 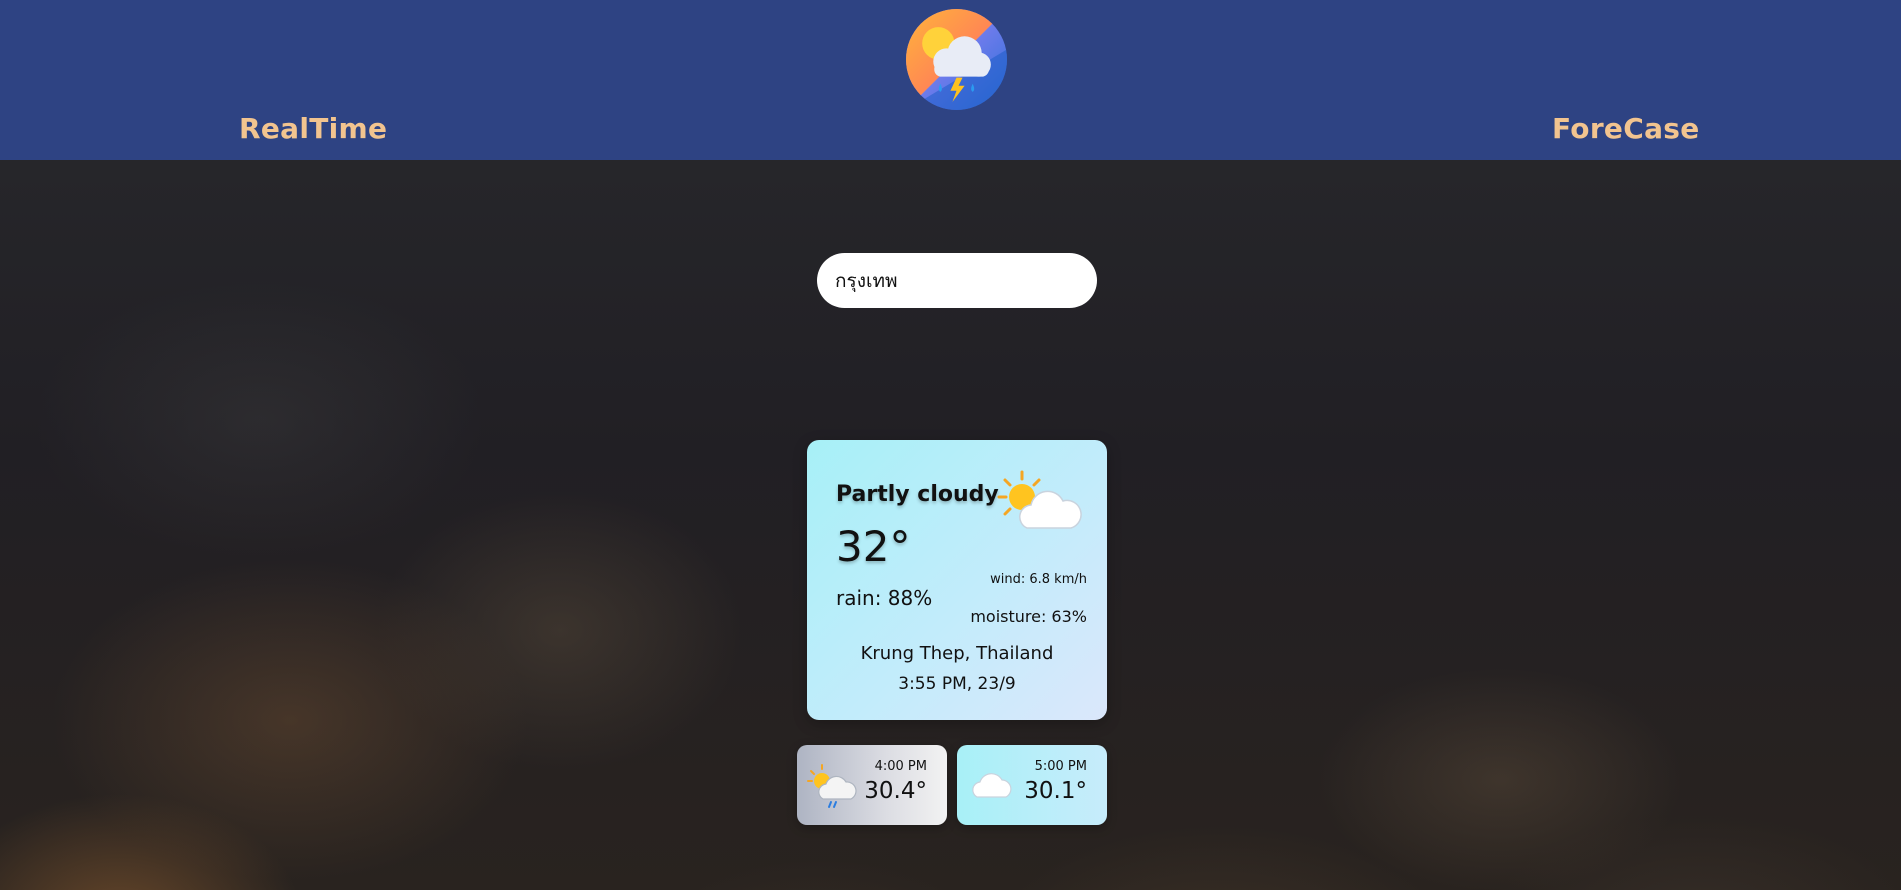 I want to click on hourly-forecast-card: 5:00 PM 30.1°, so click(x=1032, y=785).